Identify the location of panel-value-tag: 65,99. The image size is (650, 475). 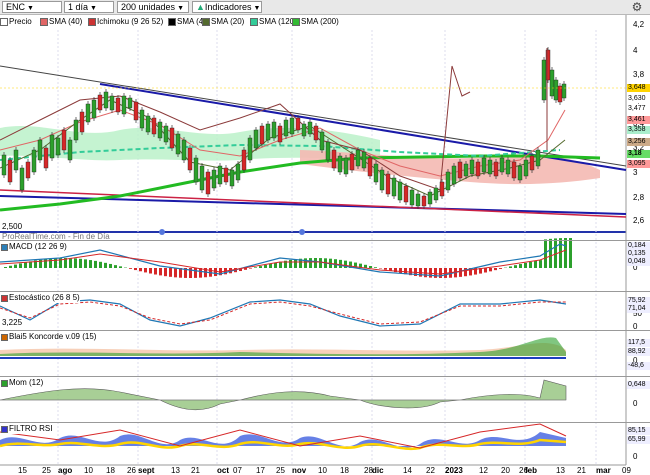
(638, 440).